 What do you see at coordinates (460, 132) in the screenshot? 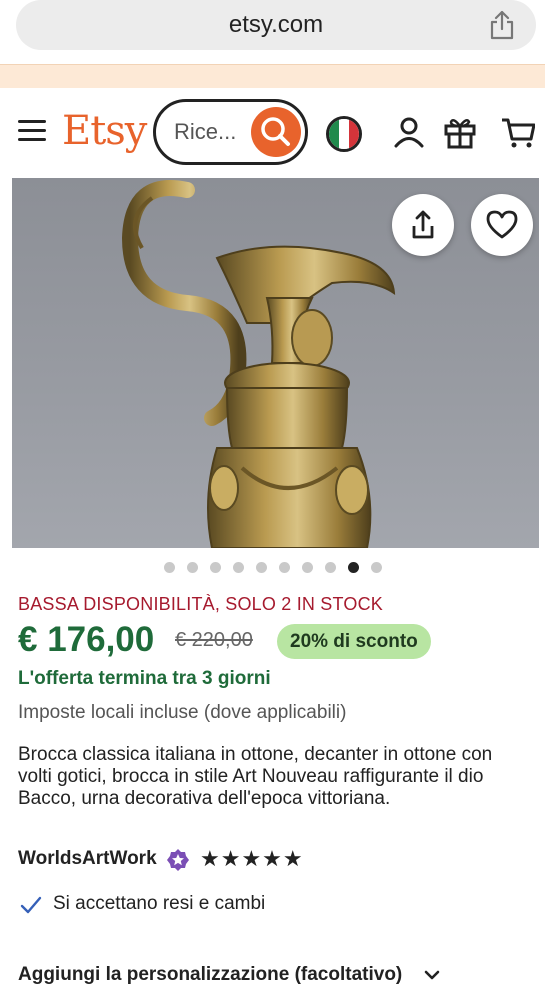
I see `gift-icon` at bounding box center [460, 132].